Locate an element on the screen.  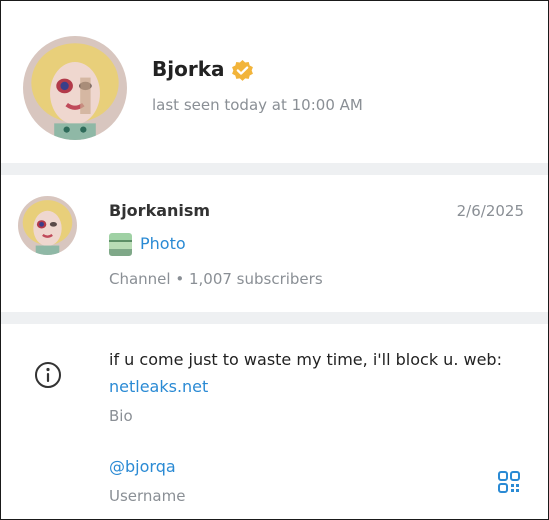
username-label: Username is located at coordinates (147, 496).